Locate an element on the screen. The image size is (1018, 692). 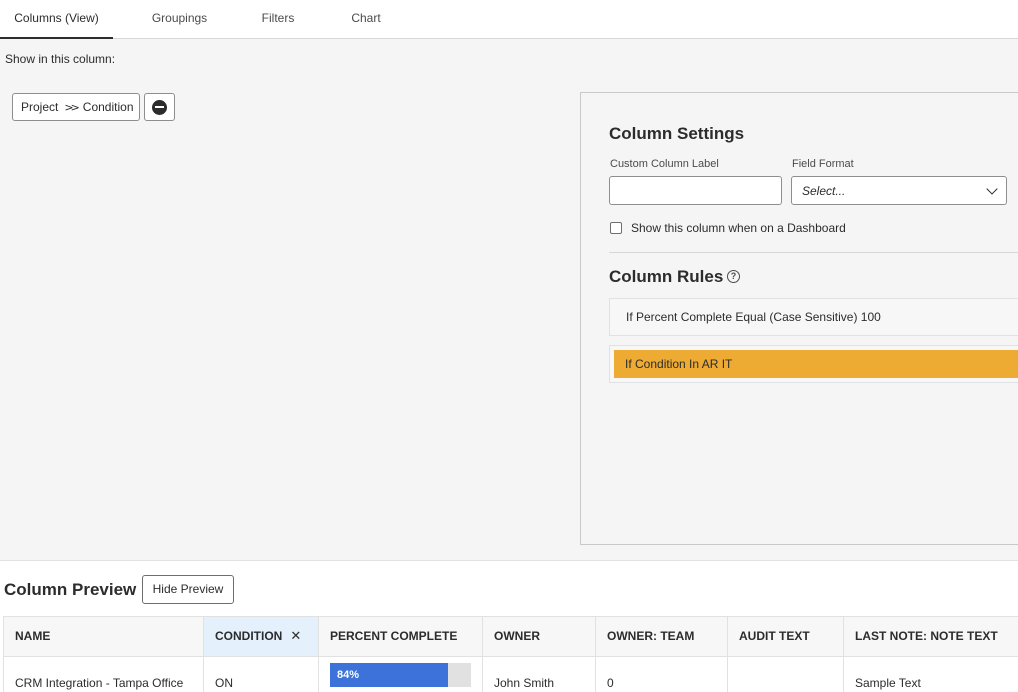
column-header-last-note: LAST NOTE: NOTE TEXT is located at coordinates (931, 637).